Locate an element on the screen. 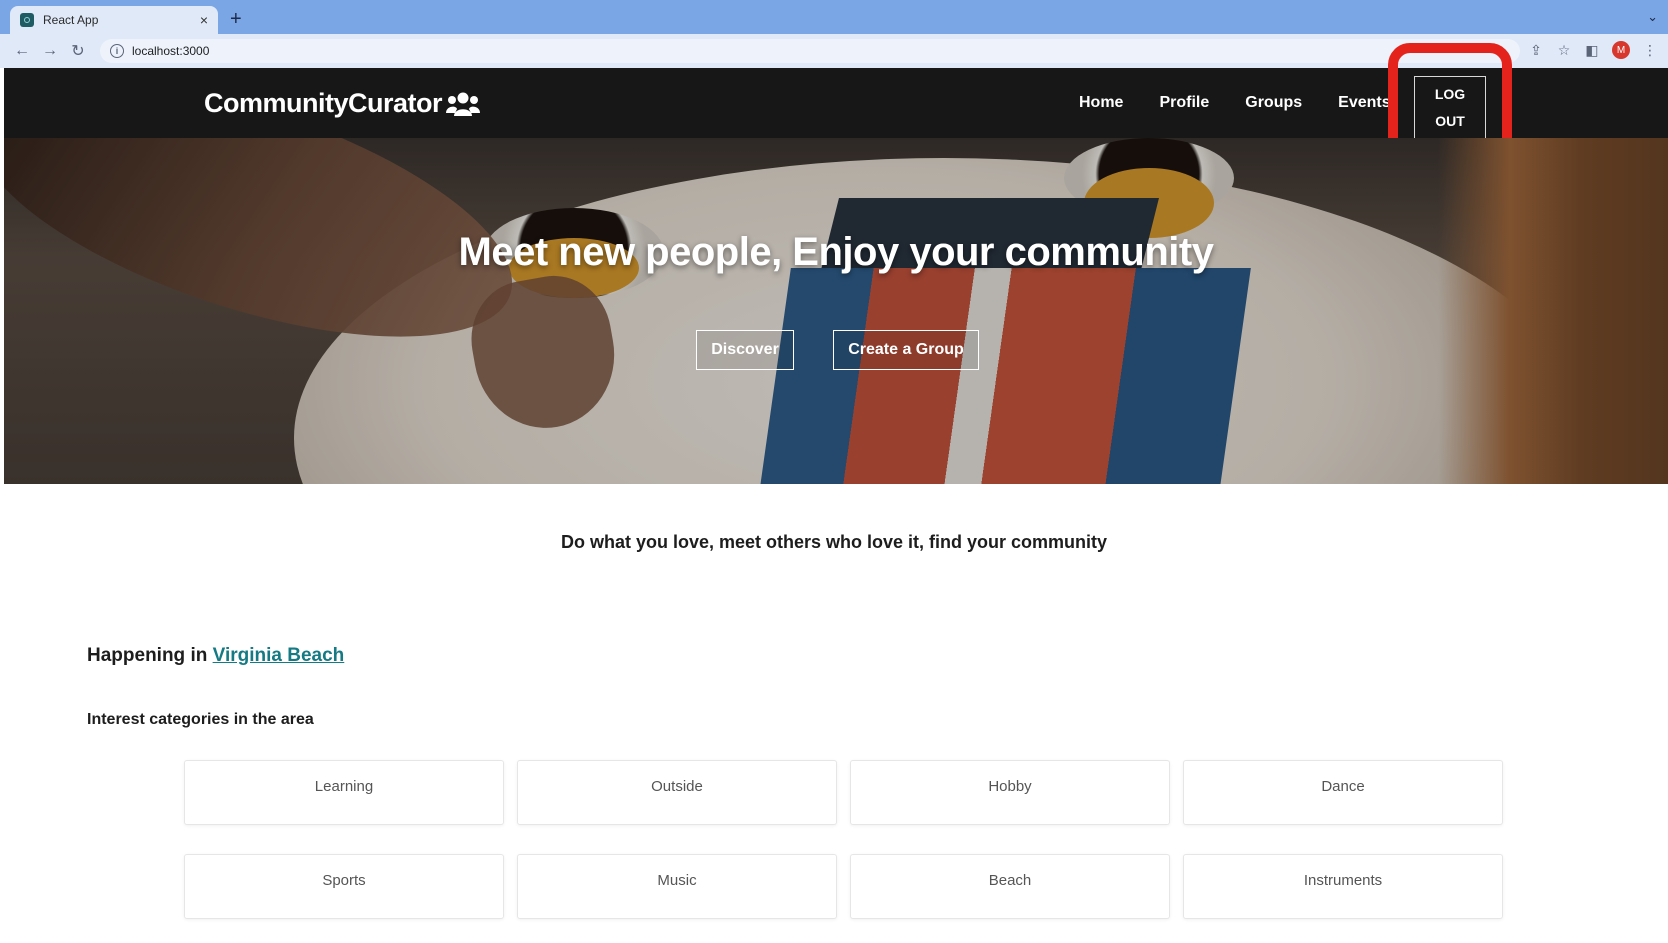 Image resolution: width=1668 pixels, height=943 pixels. brand-name: CommunityCurator is located at coordinates (323, 103).